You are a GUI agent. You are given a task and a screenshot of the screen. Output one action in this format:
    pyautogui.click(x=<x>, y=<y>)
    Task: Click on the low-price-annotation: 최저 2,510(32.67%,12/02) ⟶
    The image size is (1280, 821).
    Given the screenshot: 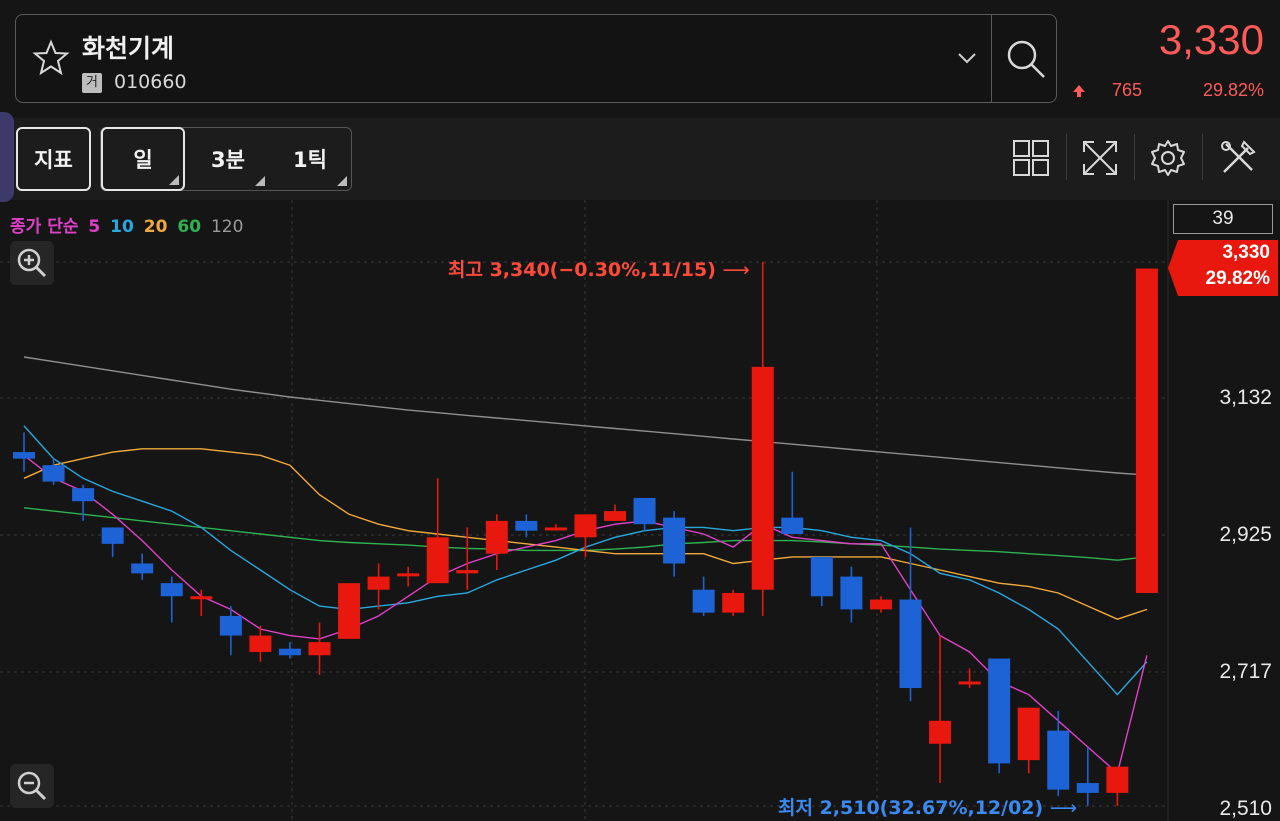 What is the action you would take?
    pyautogui.click(x=927, y=806)
    